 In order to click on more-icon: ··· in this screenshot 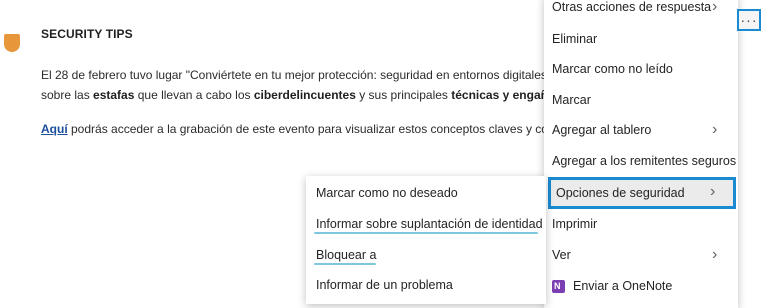, I will do `click(749, 20)`.